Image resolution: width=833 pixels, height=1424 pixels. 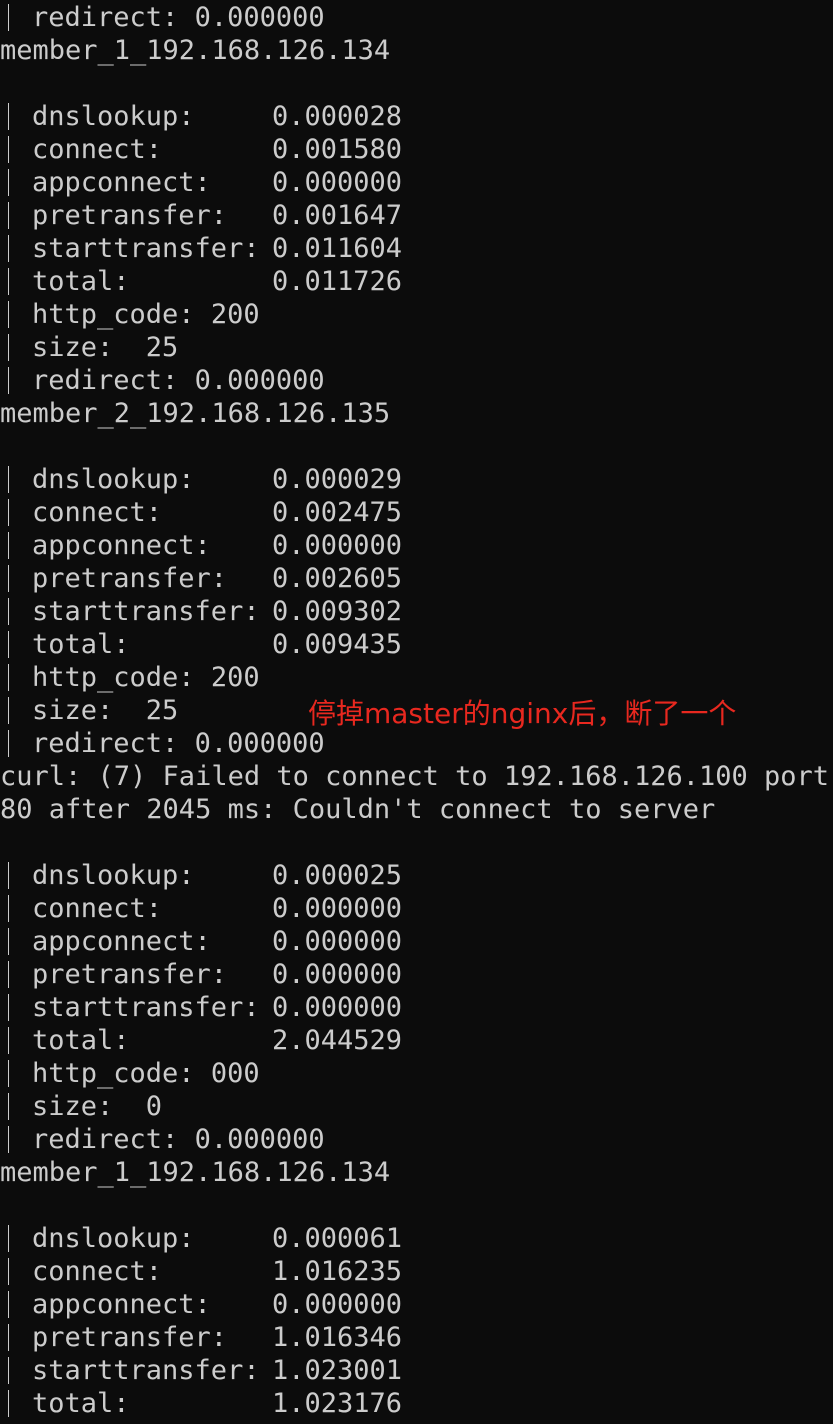 What do you see at coordinates (337, 644) in the screenshot?
I see `metric-value: 0.009435` at bounding box center [337, 644].